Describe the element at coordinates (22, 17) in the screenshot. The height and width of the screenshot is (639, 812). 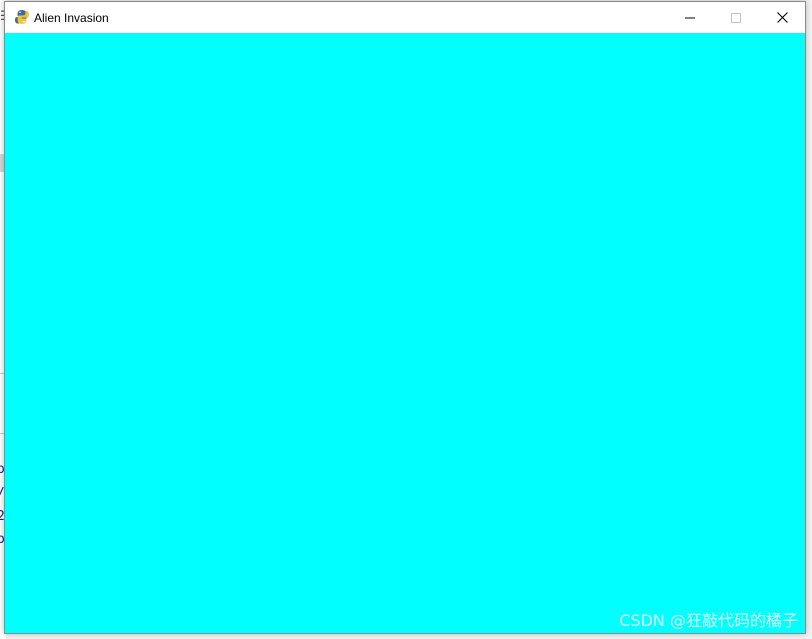
I see `pygame-snake-icon` at that location.